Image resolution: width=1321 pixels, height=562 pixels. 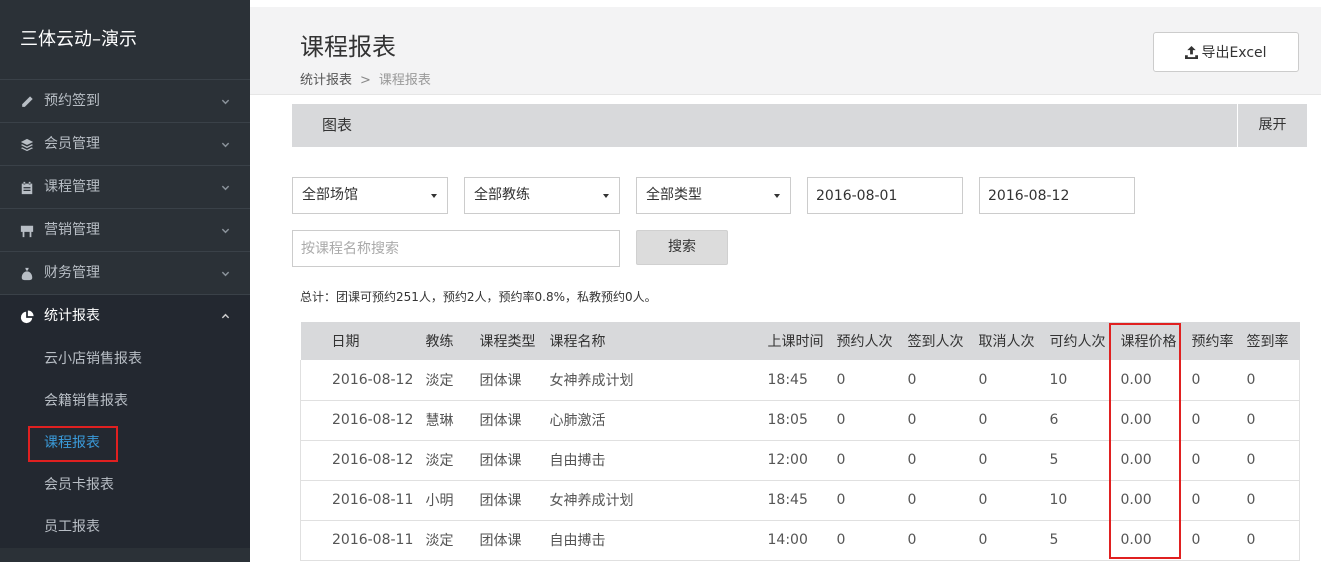 I want to click on table-cell: 小明, so click(x=439, y=501).